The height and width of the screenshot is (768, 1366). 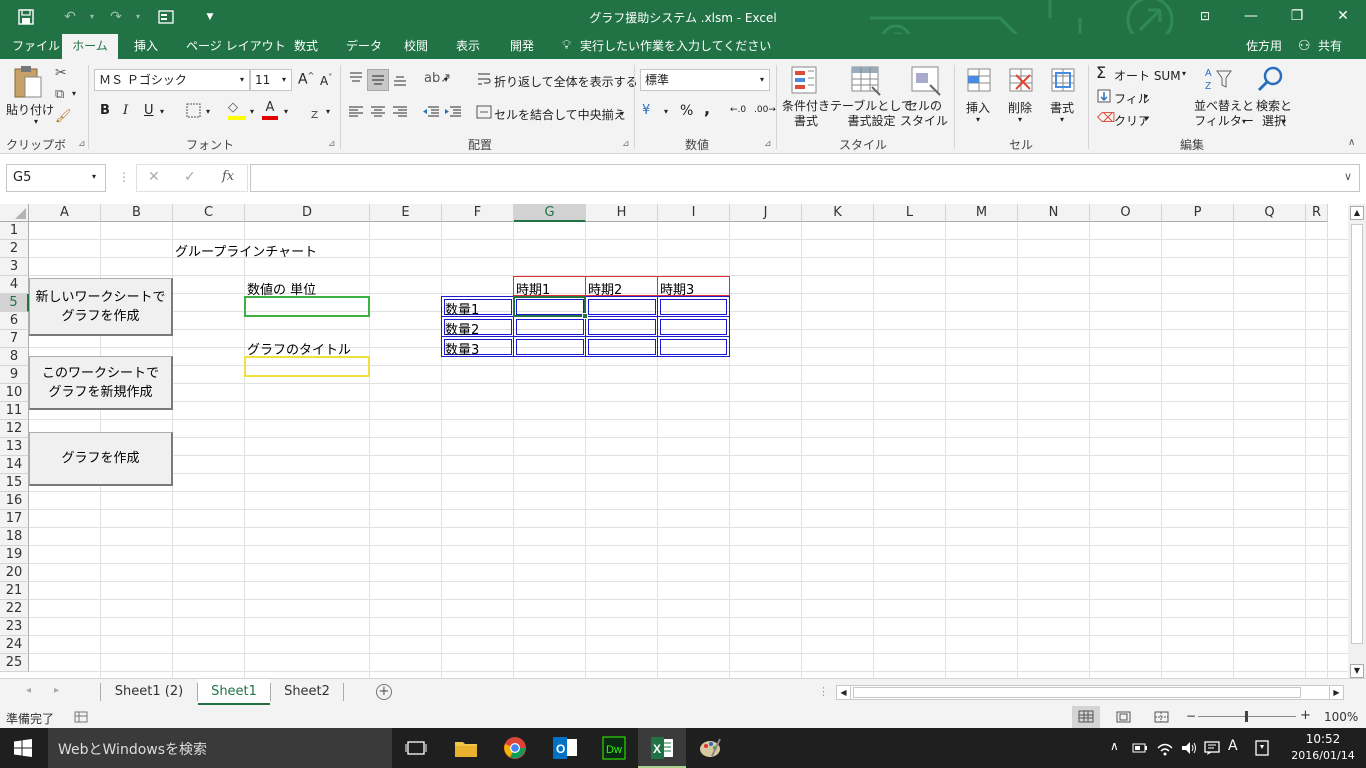 I want to click on chart-title-input-cell, so click(x=307, y=366).